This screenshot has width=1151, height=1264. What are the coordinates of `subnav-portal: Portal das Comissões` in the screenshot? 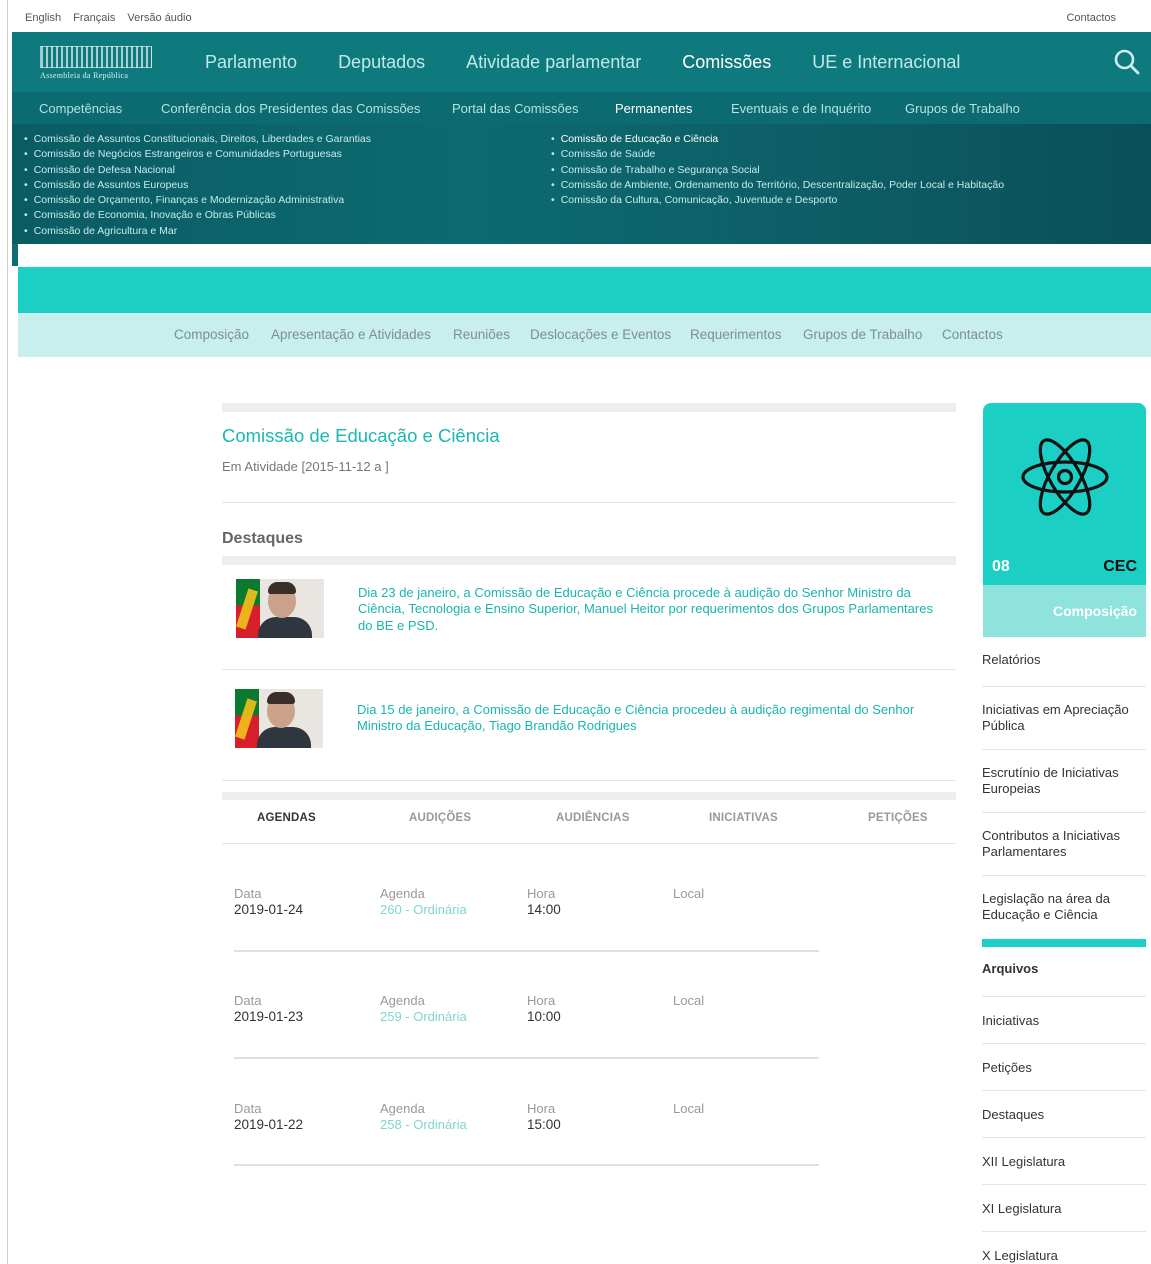 It's located at (515, 108).